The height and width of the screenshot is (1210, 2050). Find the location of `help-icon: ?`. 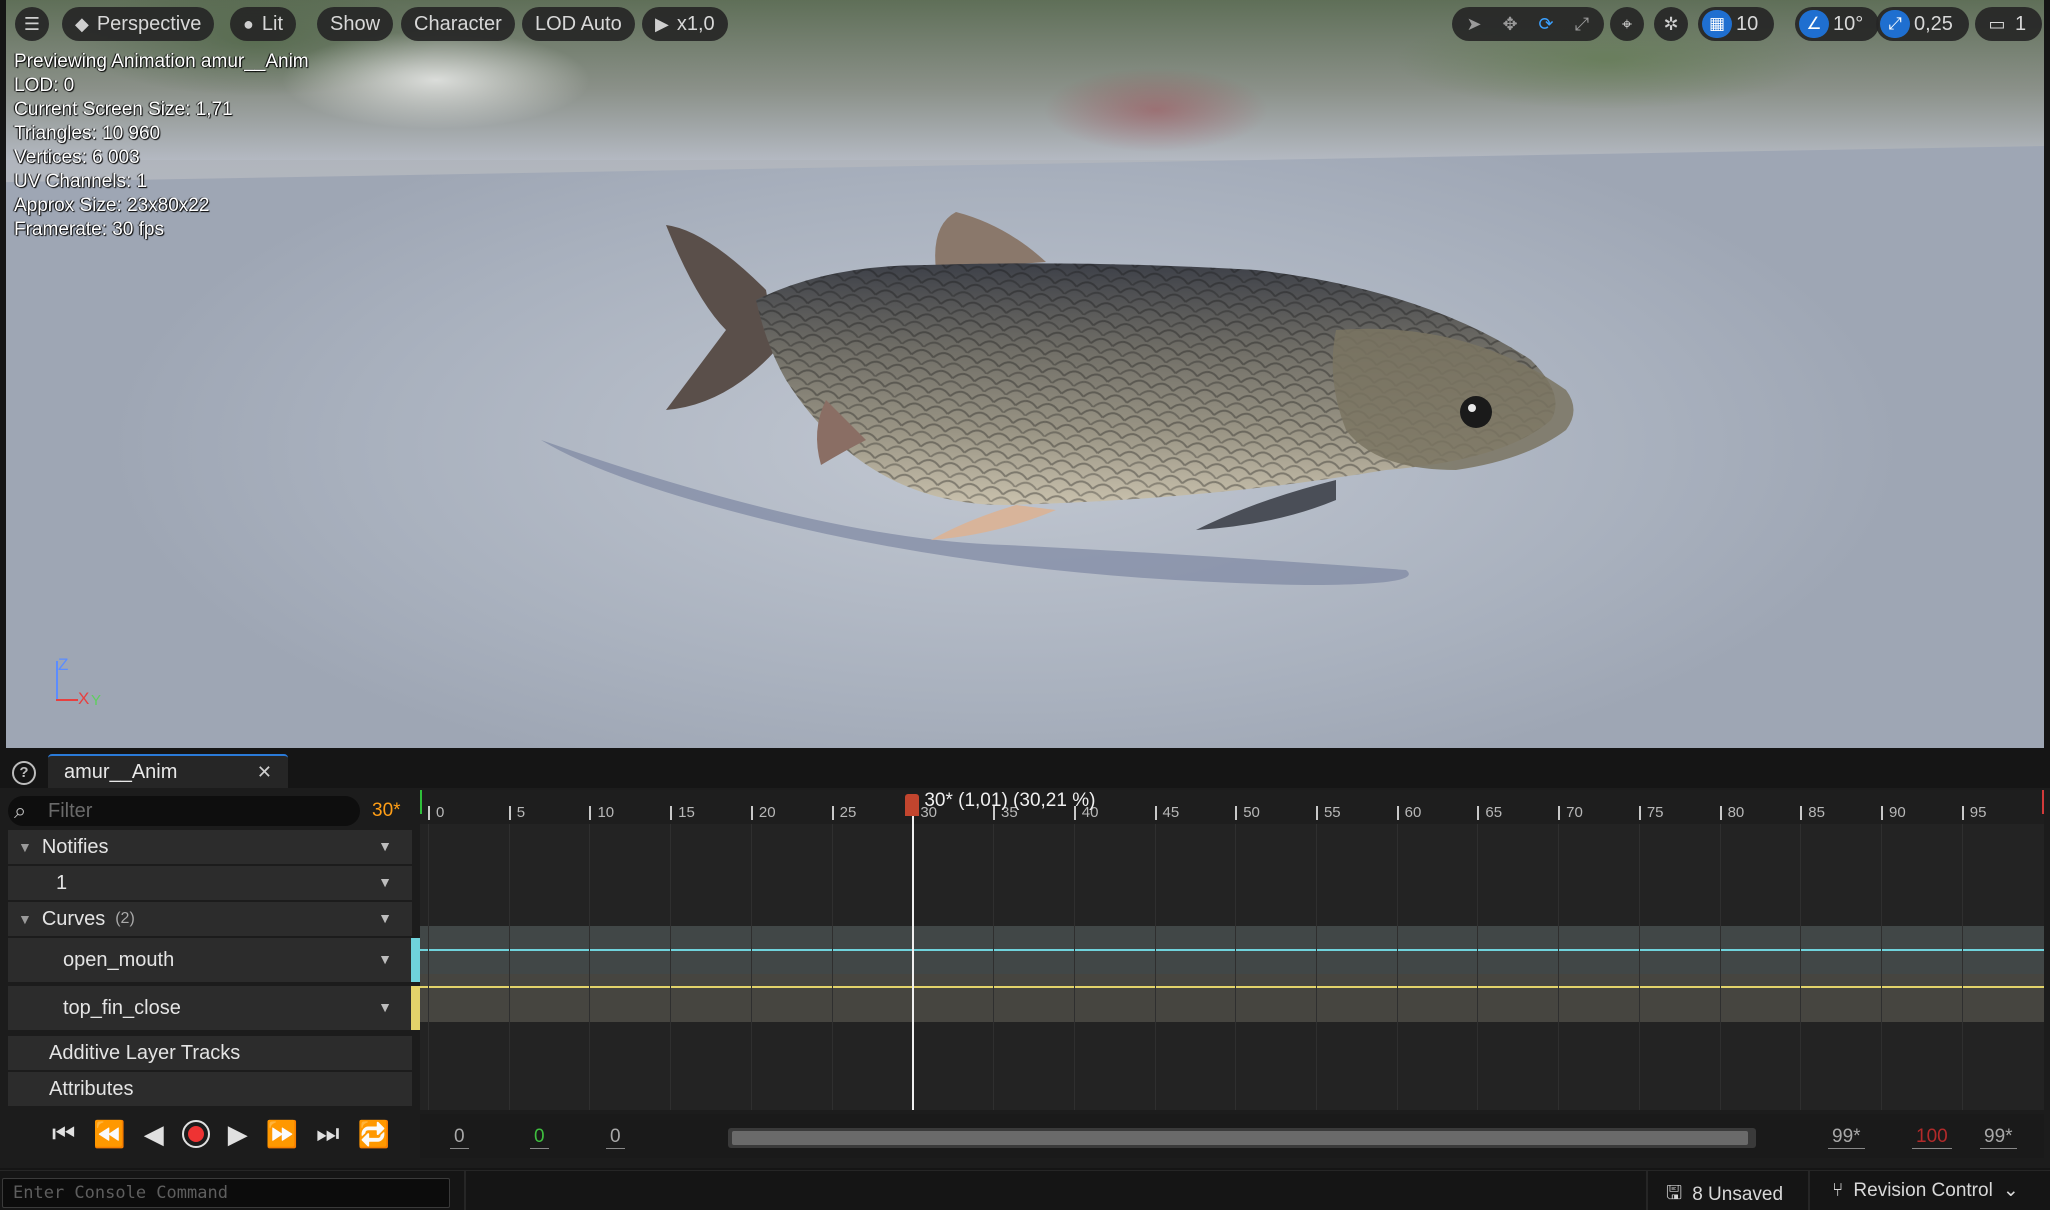

help-icon: ? is located at coordinates (24, 773).